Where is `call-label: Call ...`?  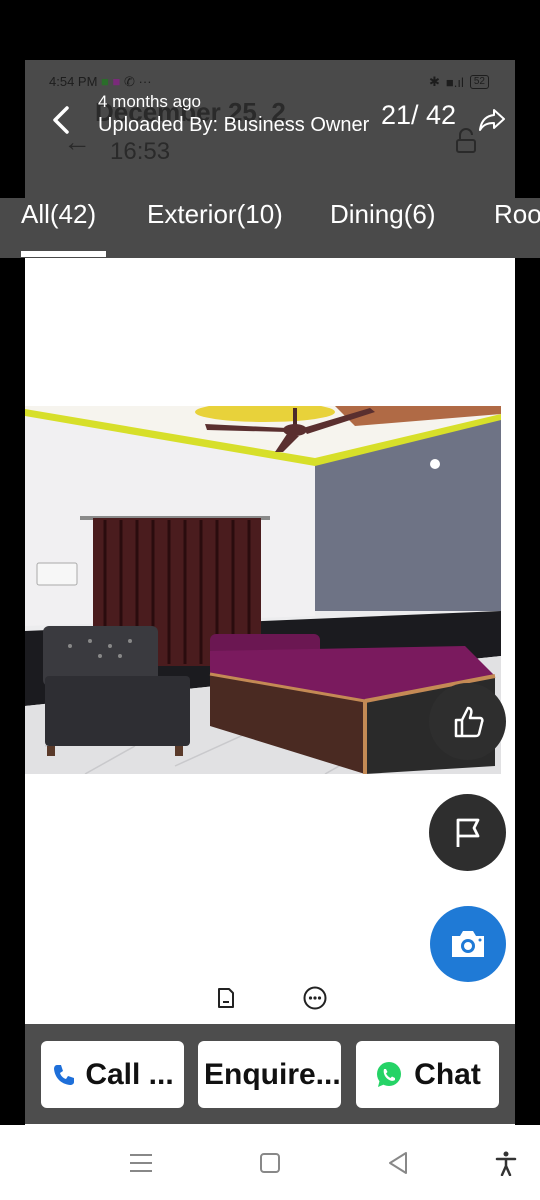 call-label: Call ... is located at coordinates (129, 1074).